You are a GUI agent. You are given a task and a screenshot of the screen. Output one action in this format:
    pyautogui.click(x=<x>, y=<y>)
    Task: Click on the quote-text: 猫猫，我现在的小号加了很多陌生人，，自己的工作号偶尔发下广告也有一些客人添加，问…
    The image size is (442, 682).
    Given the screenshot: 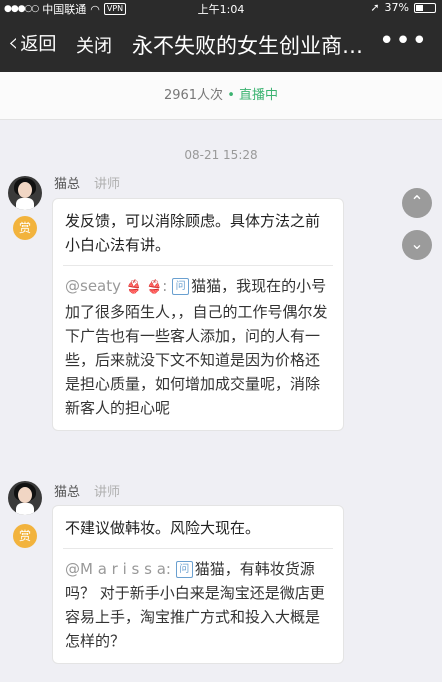 What is the action you would take?
    pyautogui.click(x=196, y=347)
    